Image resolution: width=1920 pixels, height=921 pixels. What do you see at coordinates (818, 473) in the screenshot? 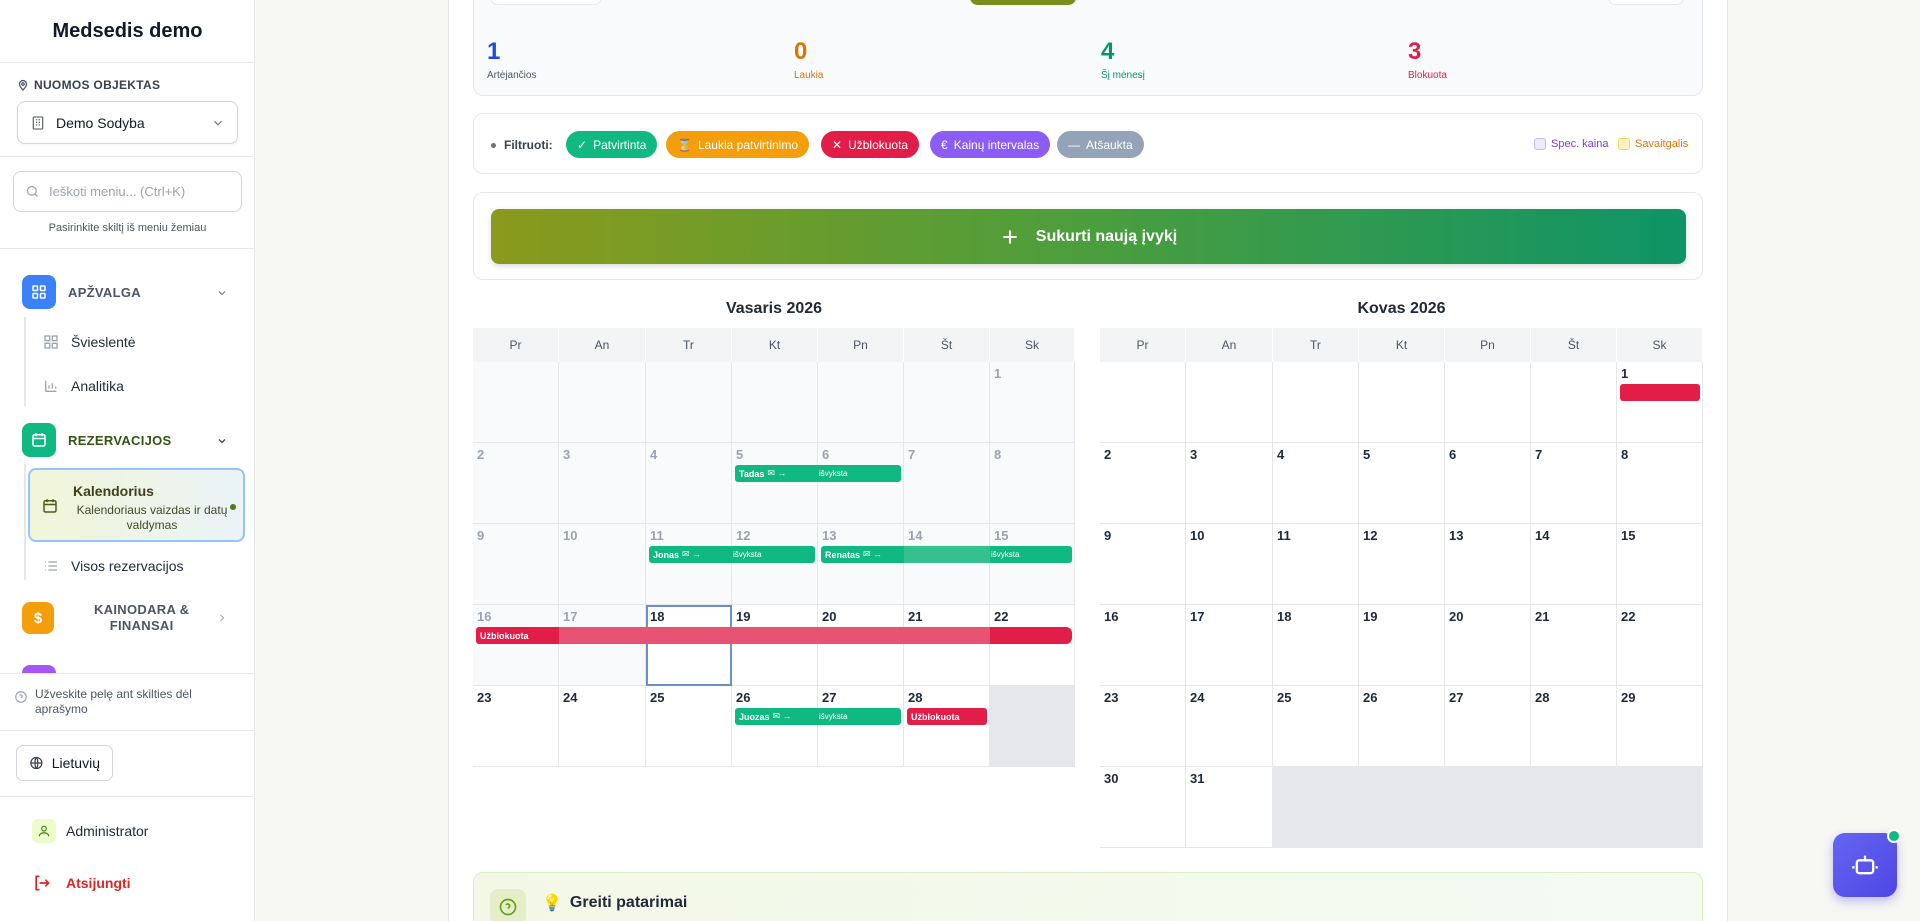
I see `reservation-event-bar: Tadas ✉ → išvyksta` at bounding box center [818, 473].